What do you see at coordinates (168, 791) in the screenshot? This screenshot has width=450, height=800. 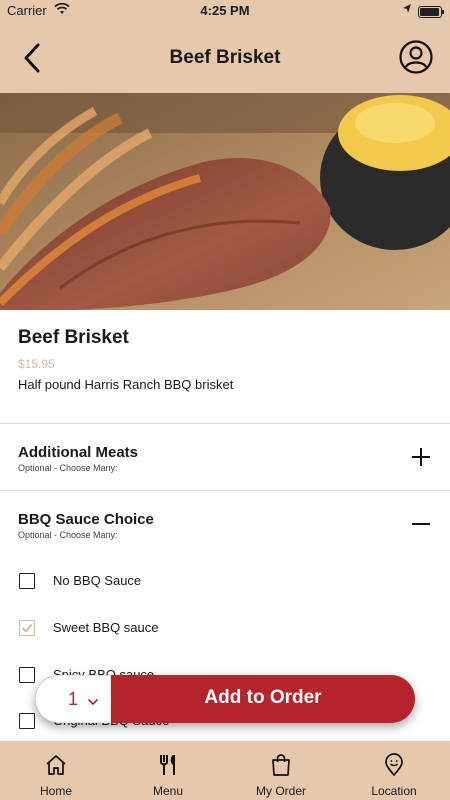 I see `tab-label: Menu` at bounding box center [168, 791].